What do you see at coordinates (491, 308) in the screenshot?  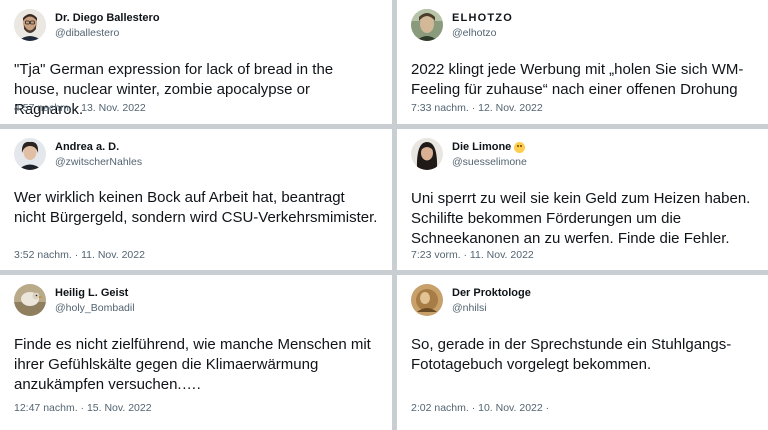 I see `user-handle: @nhilsi` at bounding box center [491, 308].